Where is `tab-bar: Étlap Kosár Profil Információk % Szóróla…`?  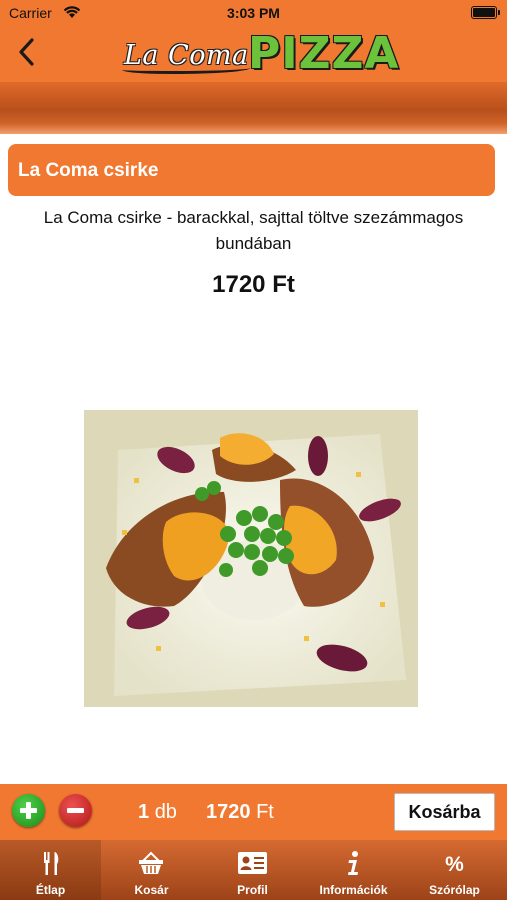
tab-bar: Étlap Kosár Profil Információk % Szóróla… is located at coordinates (253, 870).